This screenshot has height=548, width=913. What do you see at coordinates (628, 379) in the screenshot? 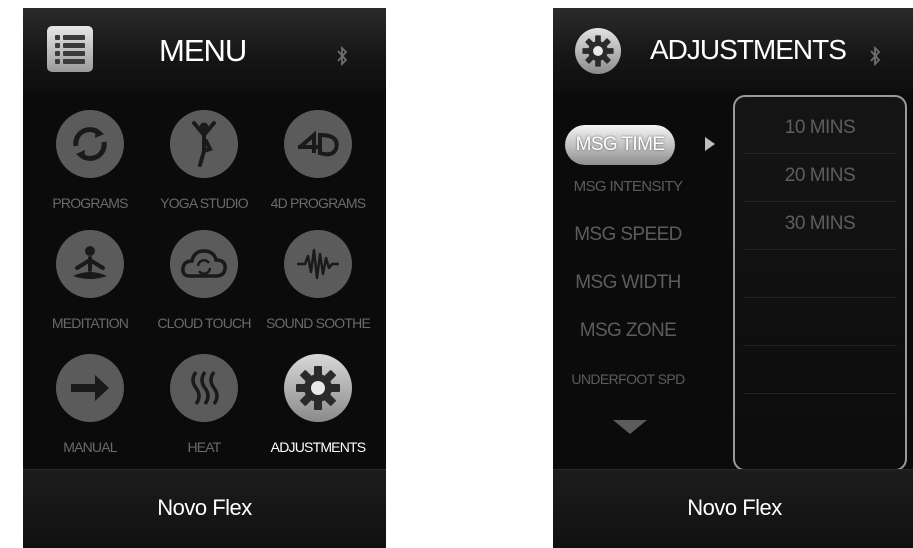
I see `setting-underfoot-spd: UNDERFOOT SPD` at bounding box center [628, 379].